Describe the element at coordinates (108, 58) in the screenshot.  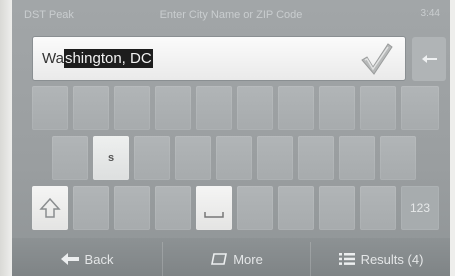
I see `city-search-value-selected: shington, DC` at that location.